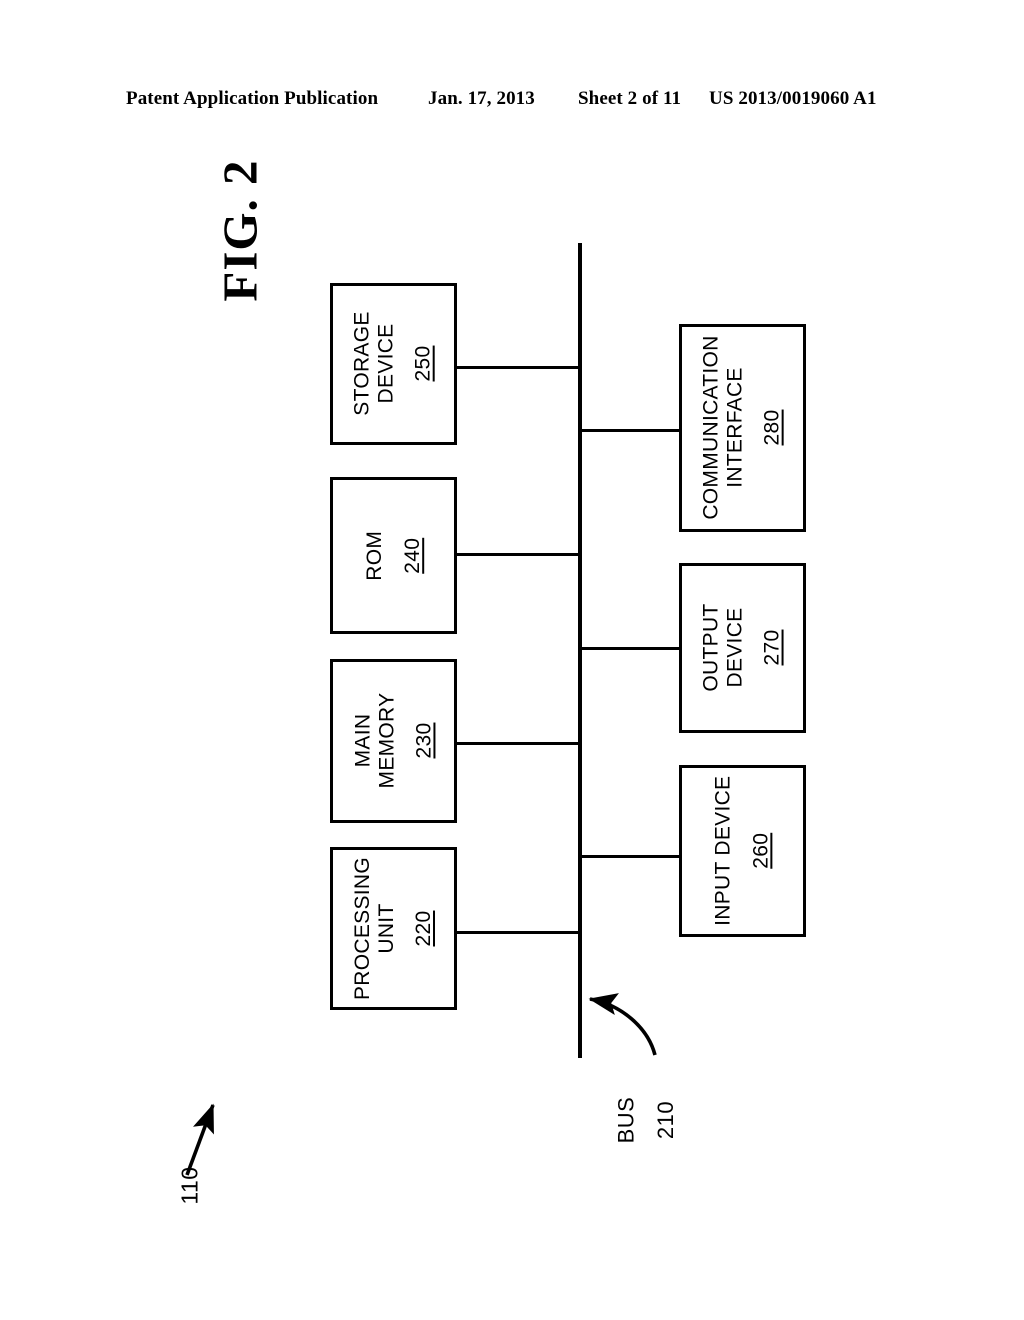 The height and width of the screenshot is (1320, 1024). What do you see at coordinates (723, 648) in the screenshot?
I see `node-output-device-label: OUTPUT DEVICE` at bounding box center [723, 648].